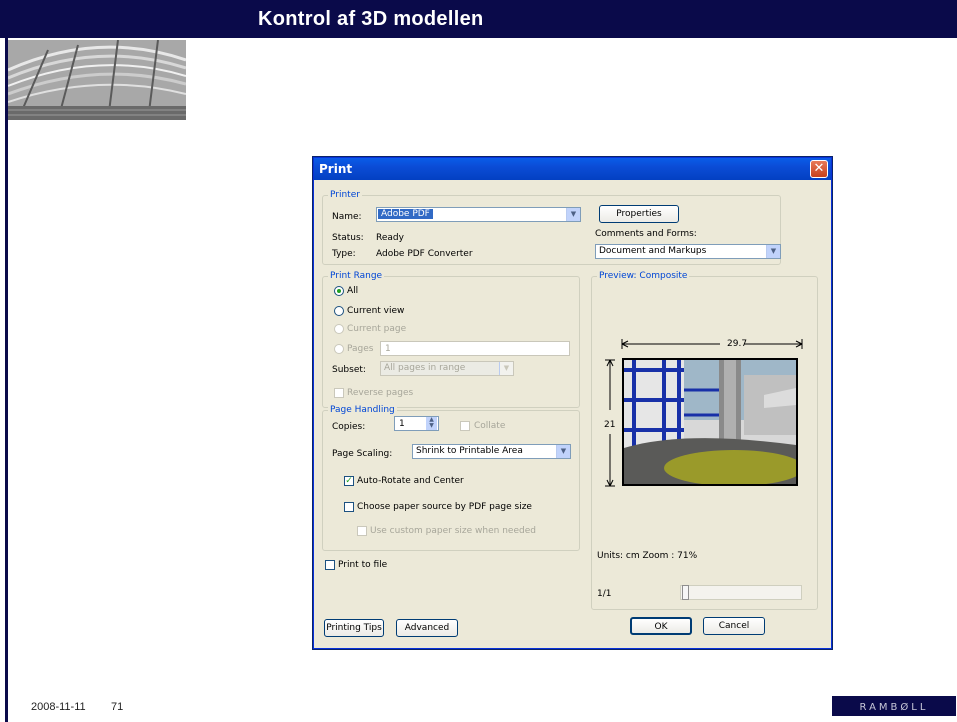 Image resolution: width=957 pixels, height=722 pixels. Describe the element at coordinates (469, 451) in the screenshot. I see `page-scaling-value: Shrink to Printable Area` at that location.